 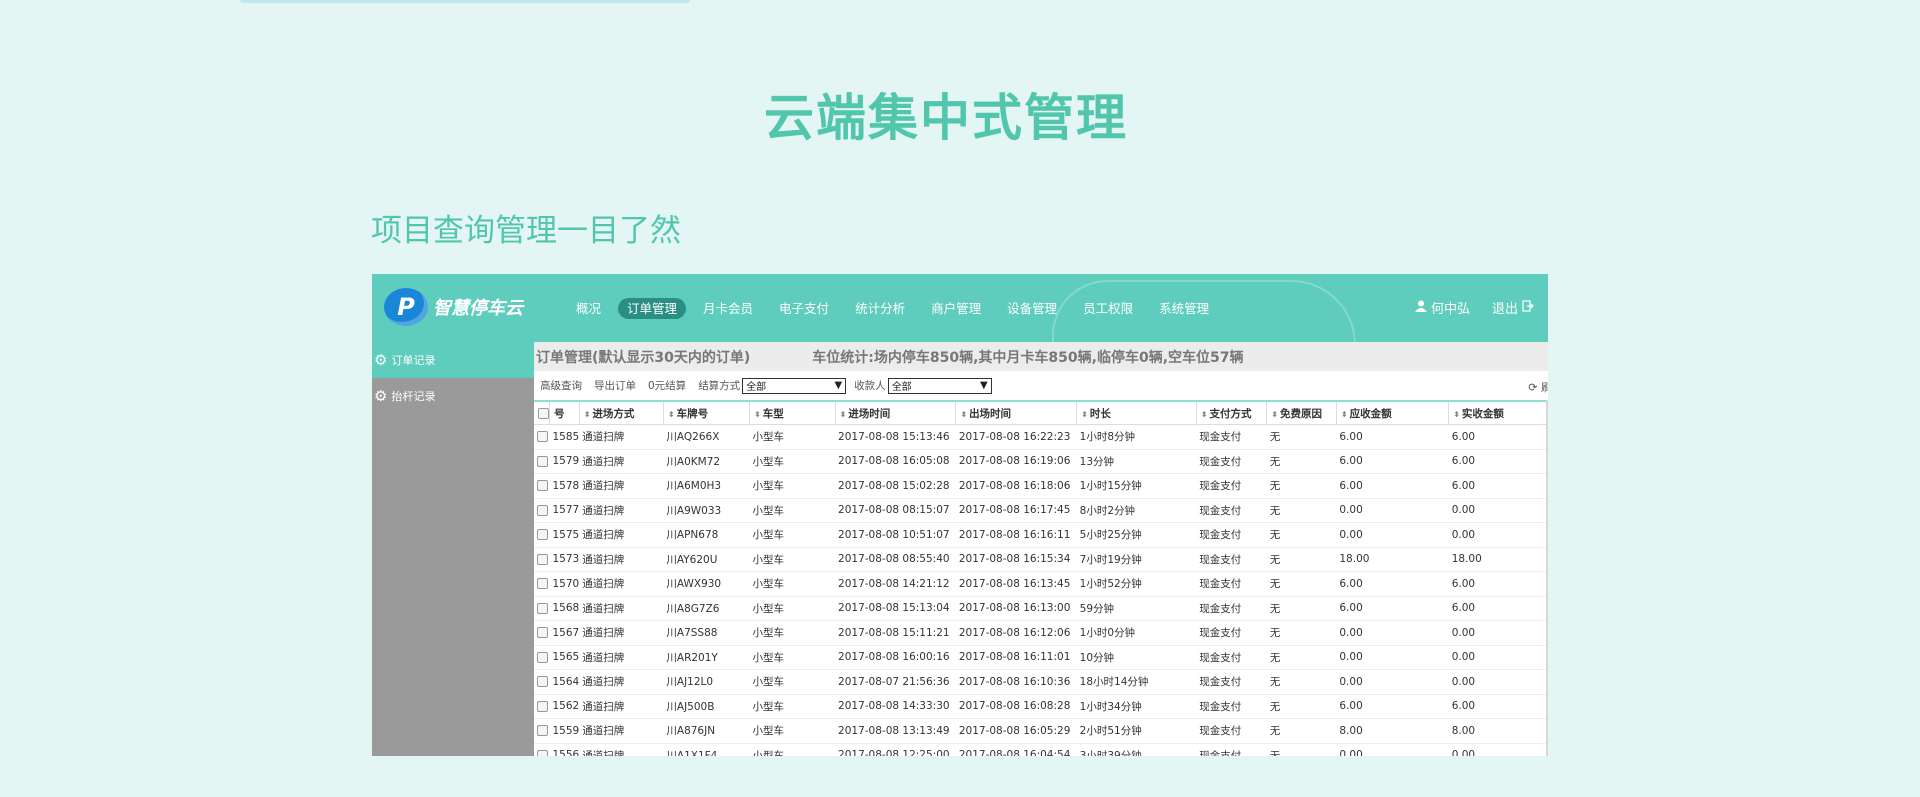 I want to click on app-logo: P 智慧停车云, so click(x=453, y=307).